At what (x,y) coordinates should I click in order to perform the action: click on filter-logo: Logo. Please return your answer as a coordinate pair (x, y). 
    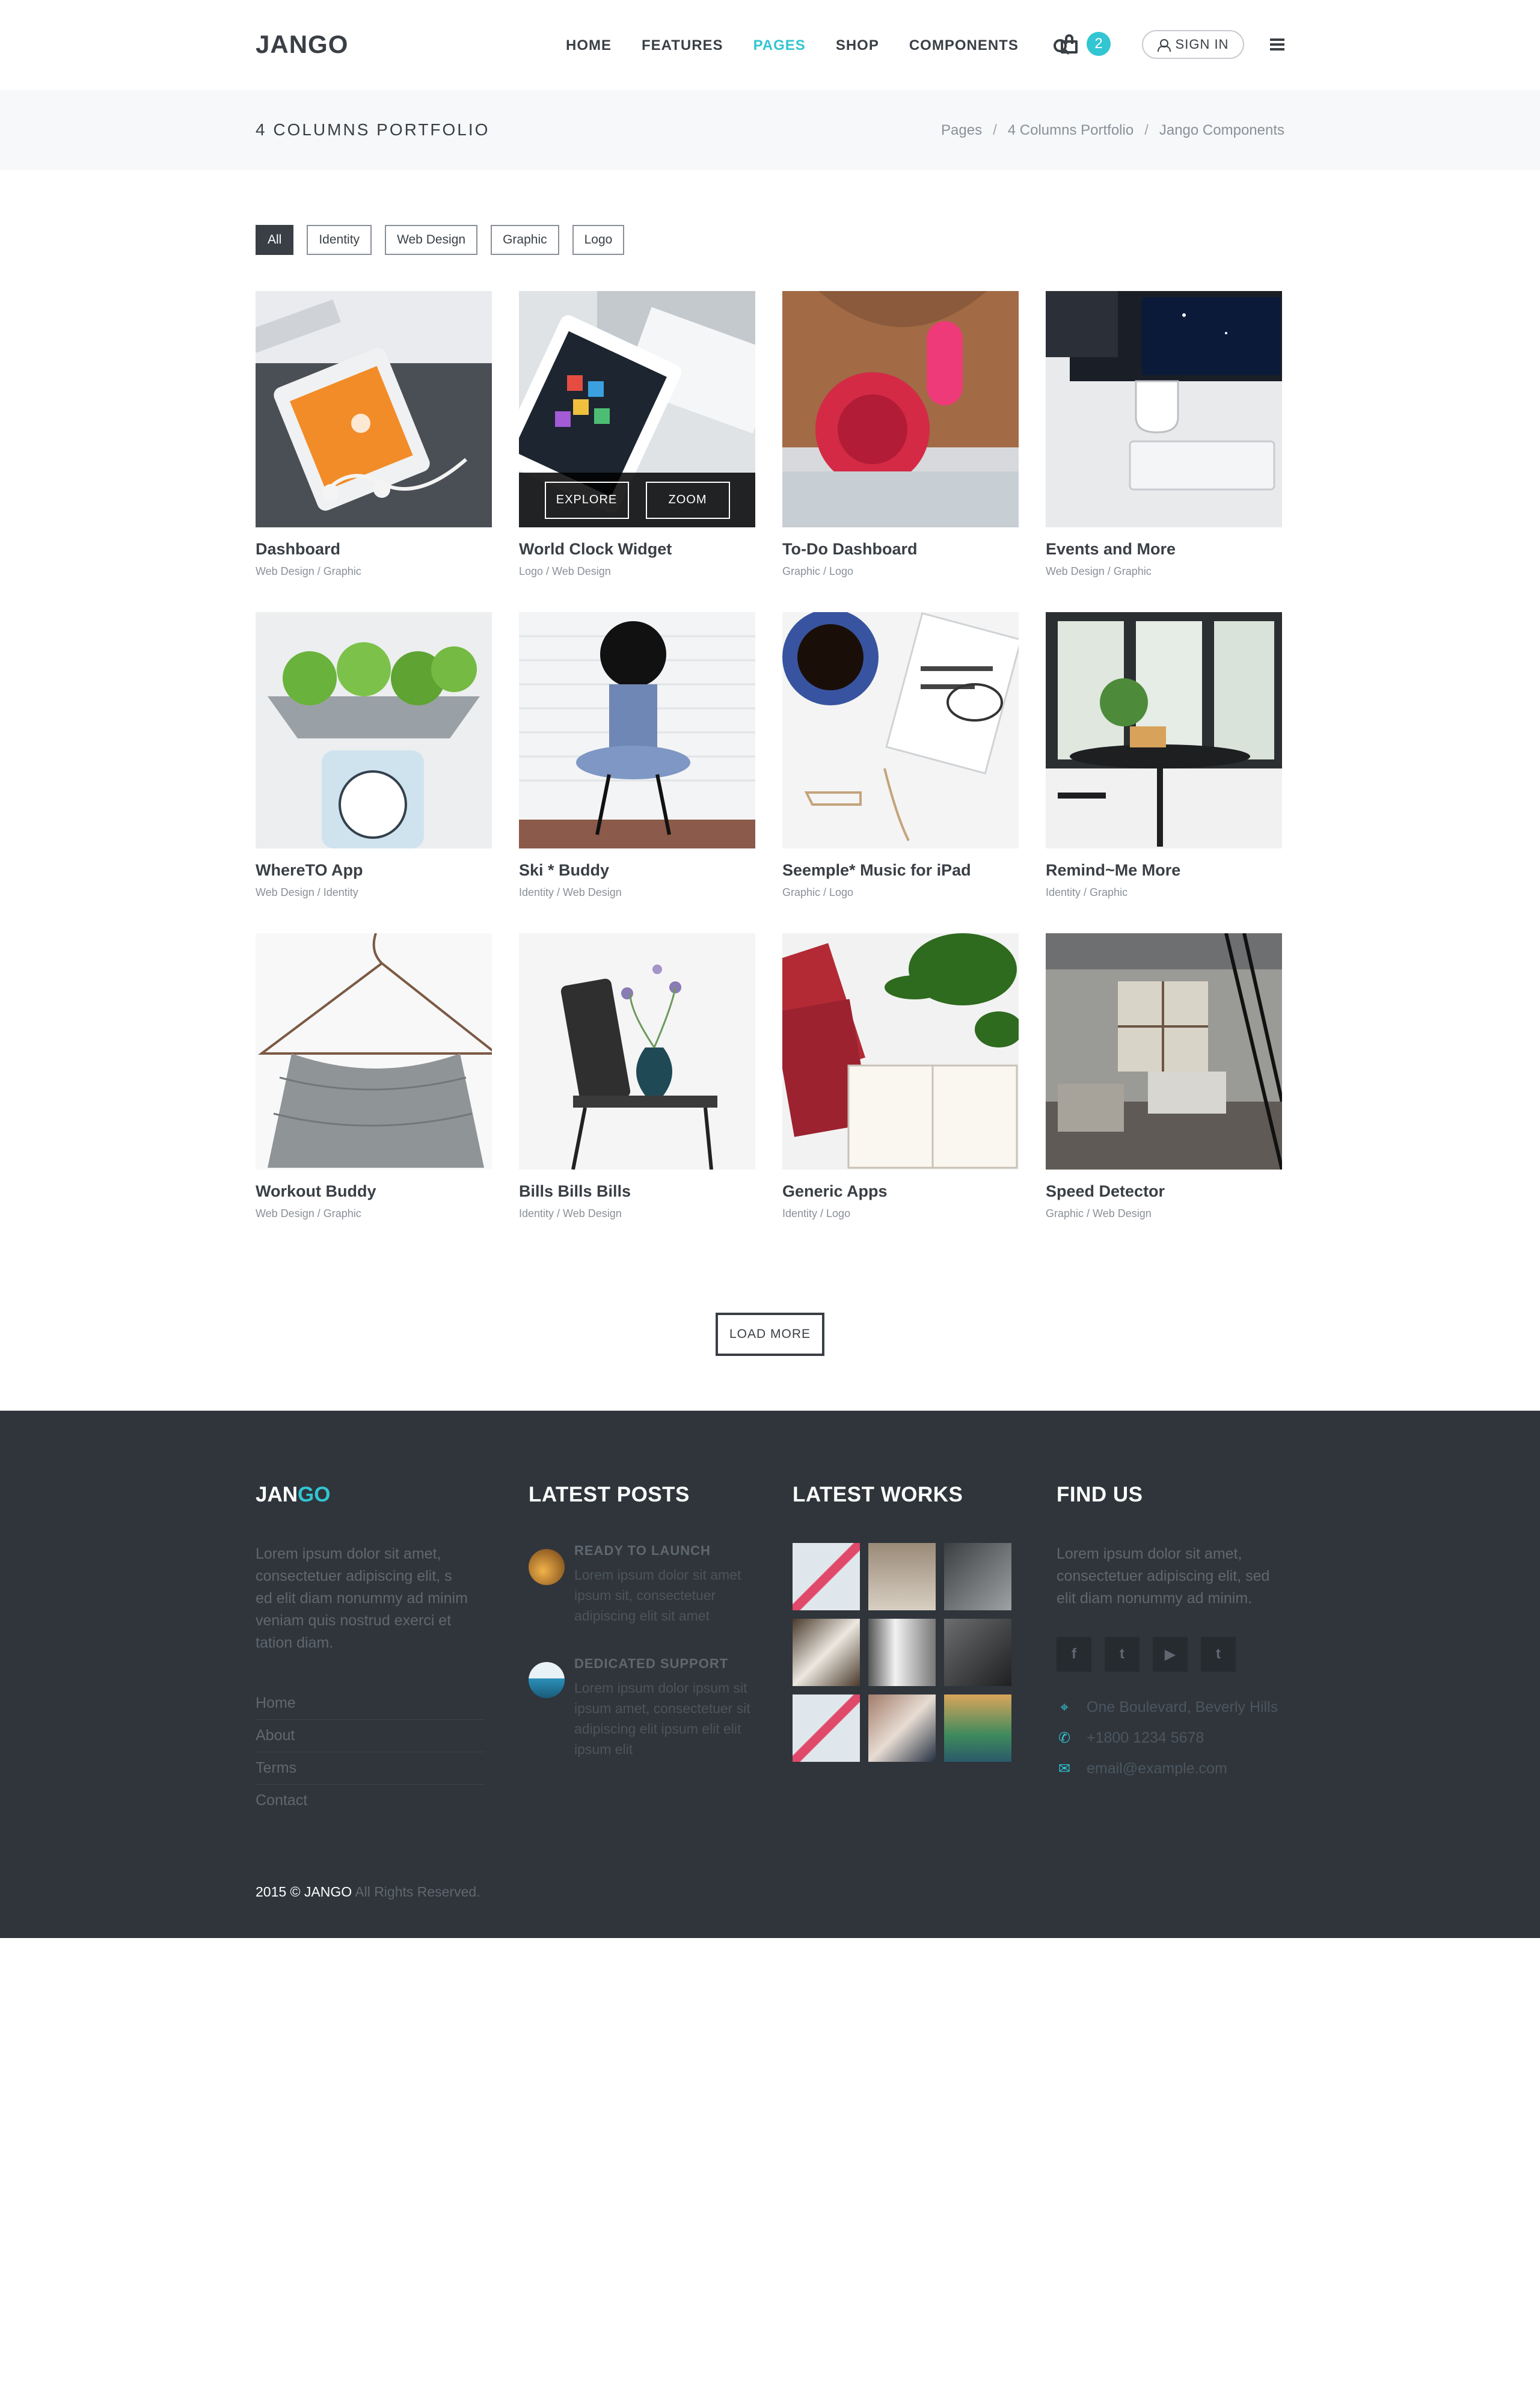
    Looking at the image, I should click on (598, 240).